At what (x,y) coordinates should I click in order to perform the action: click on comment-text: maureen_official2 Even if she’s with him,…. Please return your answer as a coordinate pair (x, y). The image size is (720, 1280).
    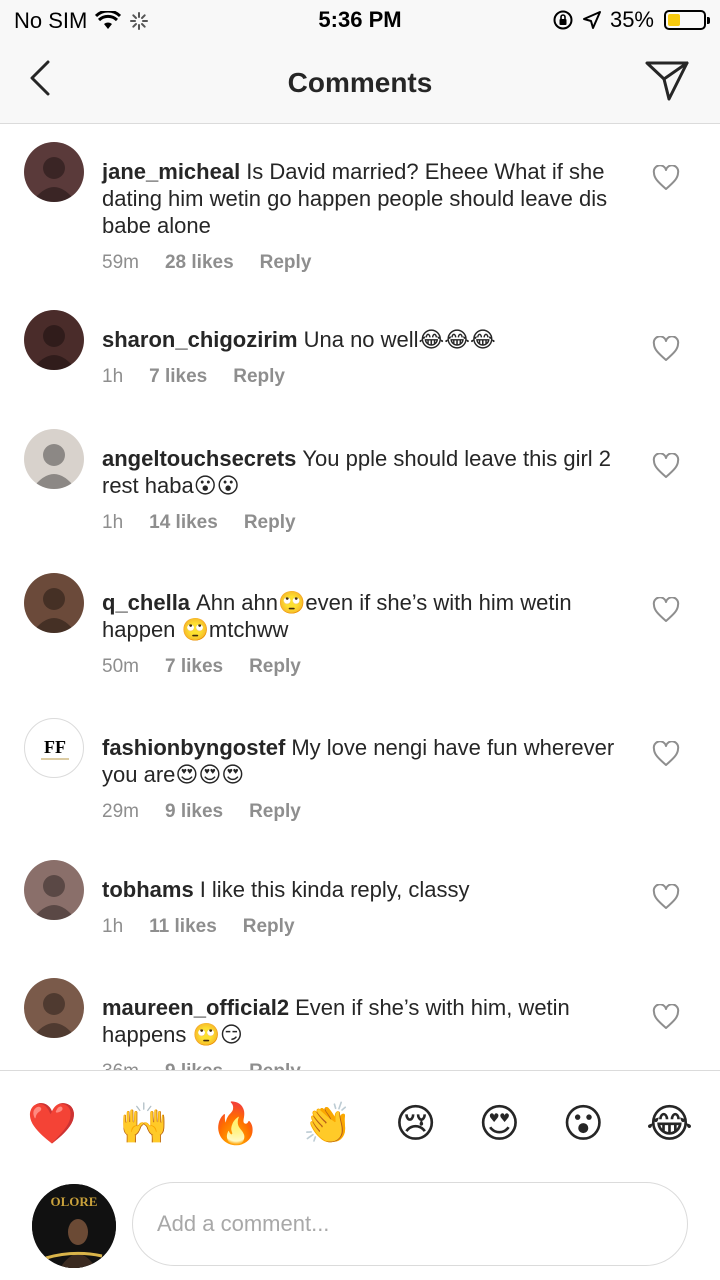
    Looking at the image, I should click on (362, 1021).